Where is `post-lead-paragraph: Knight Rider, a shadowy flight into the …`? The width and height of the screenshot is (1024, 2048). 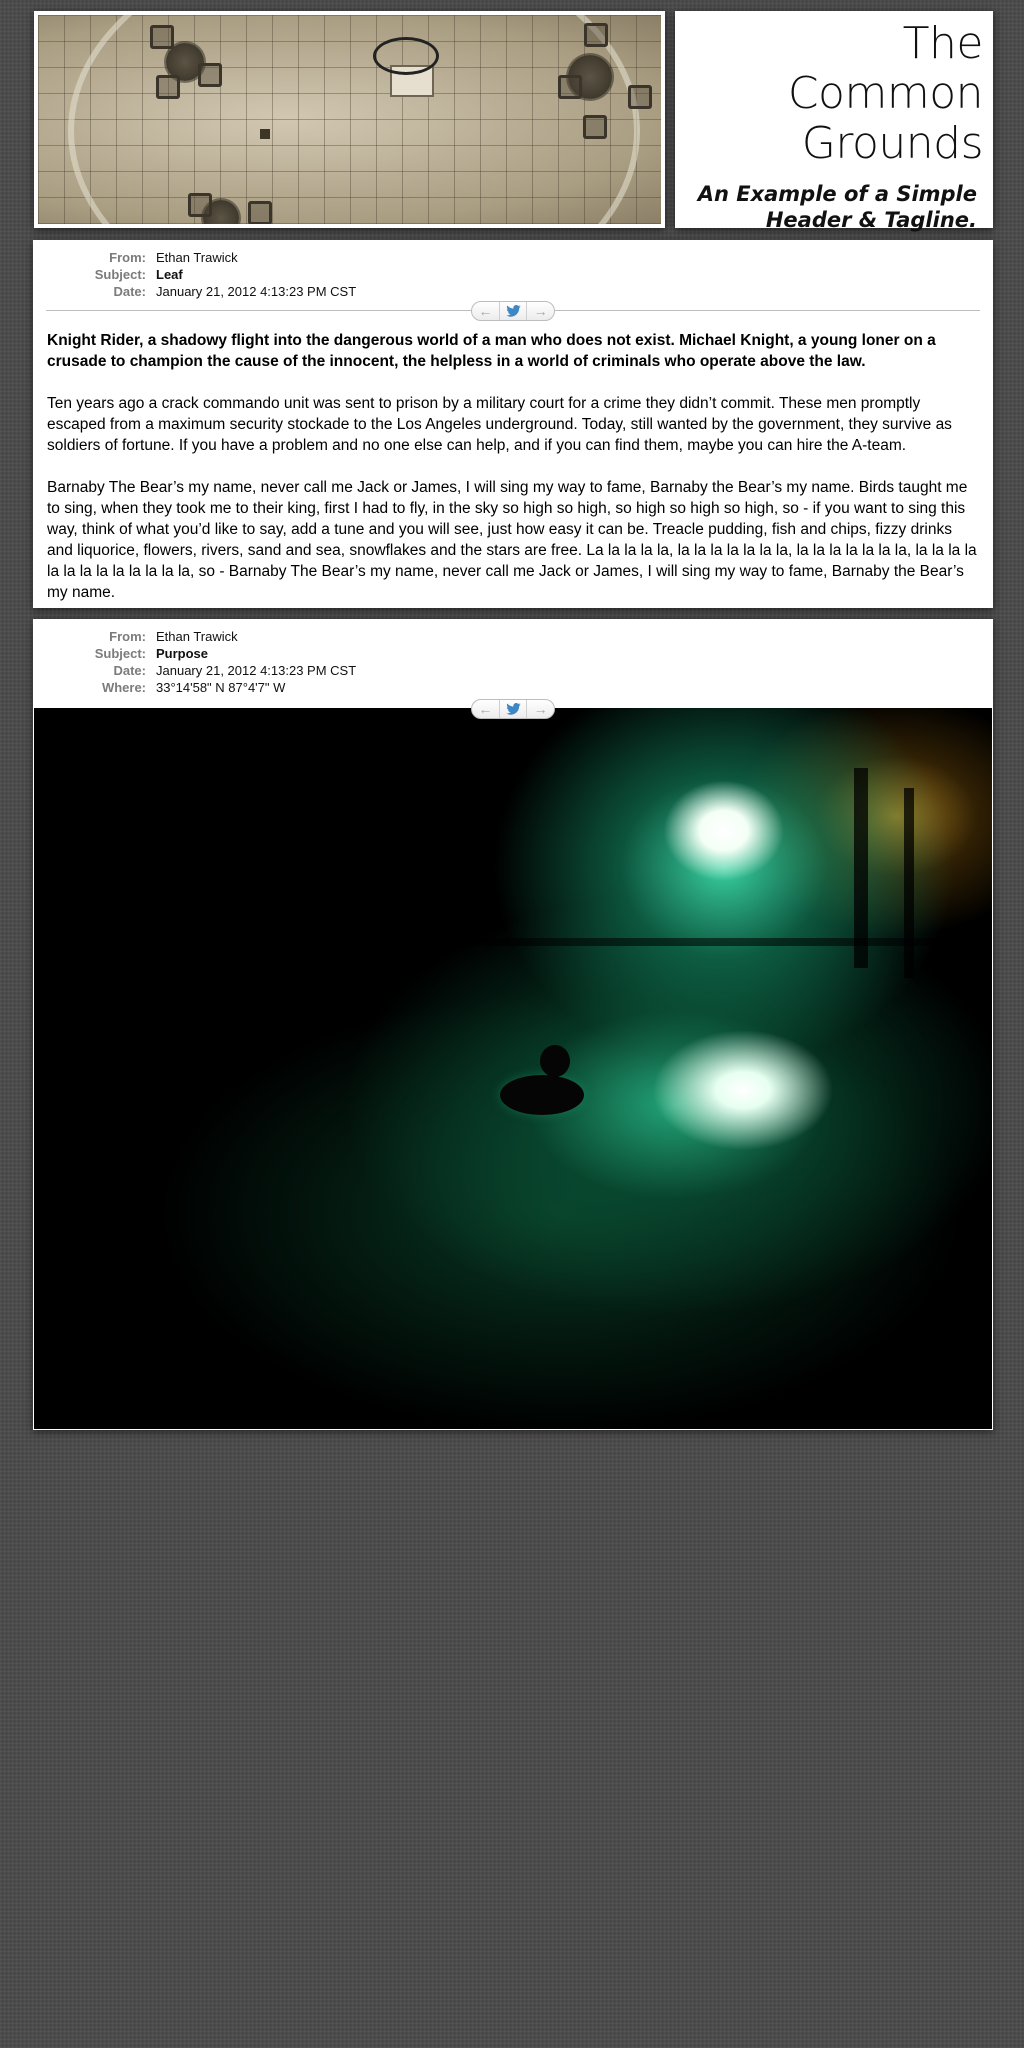 post-lead-paragraph: Knight Rider, a shadowy flight into the … is located at coordinates (491, 351).